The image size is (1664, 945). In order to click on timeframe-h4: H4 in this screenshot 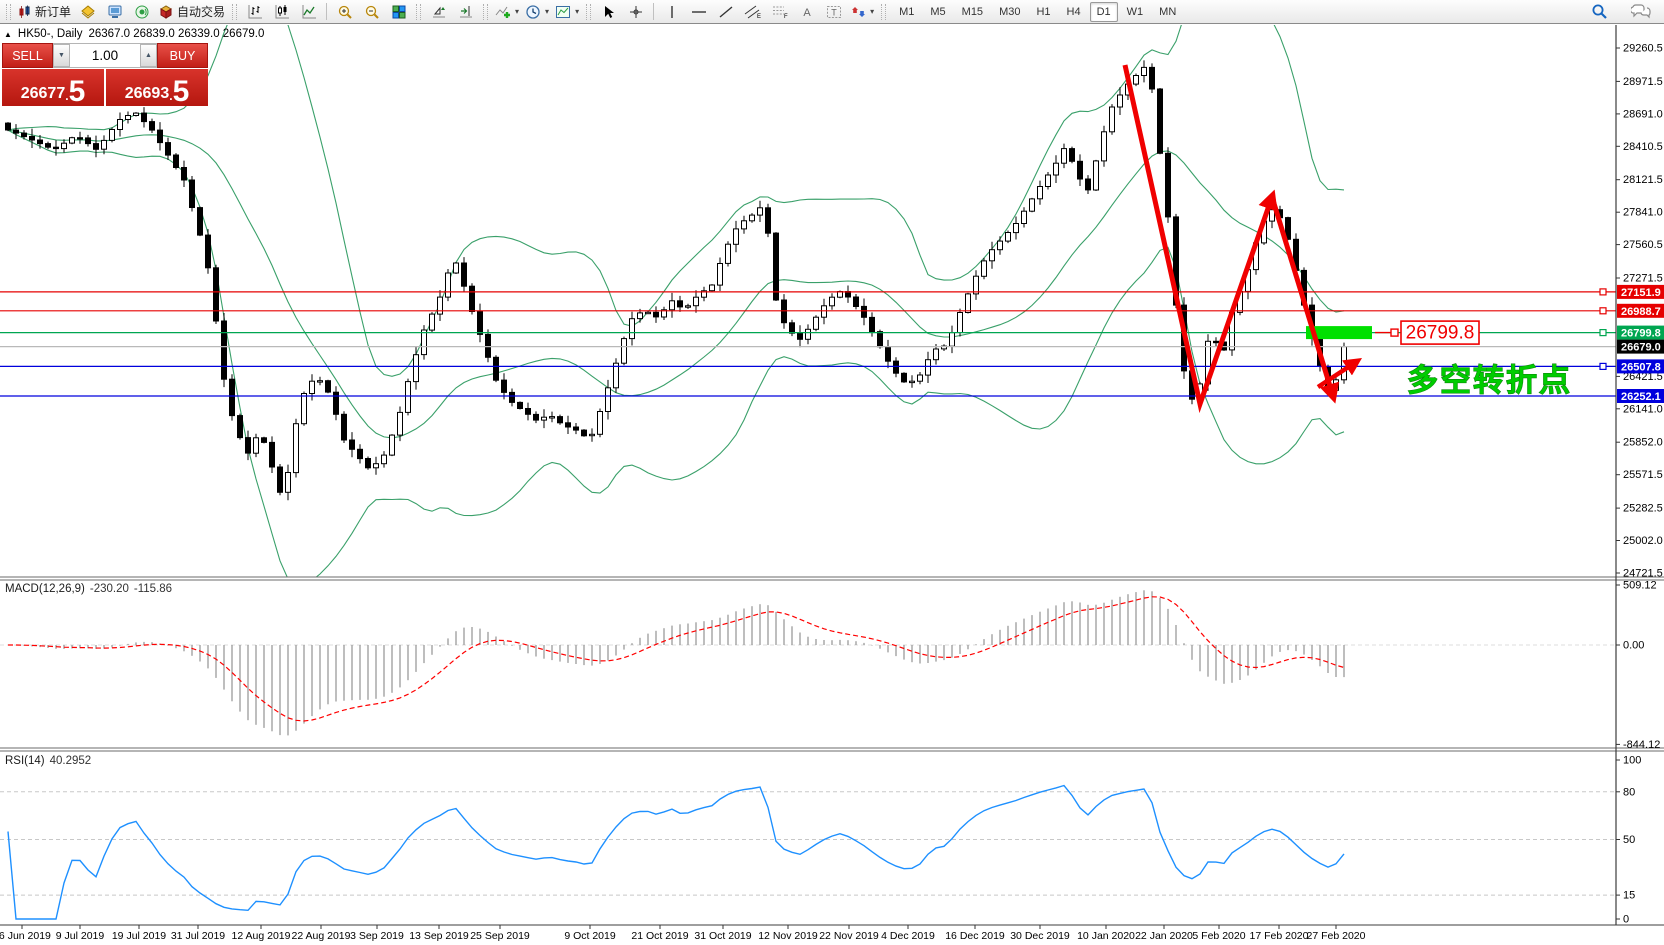, I will do `click(1074, 12)`.